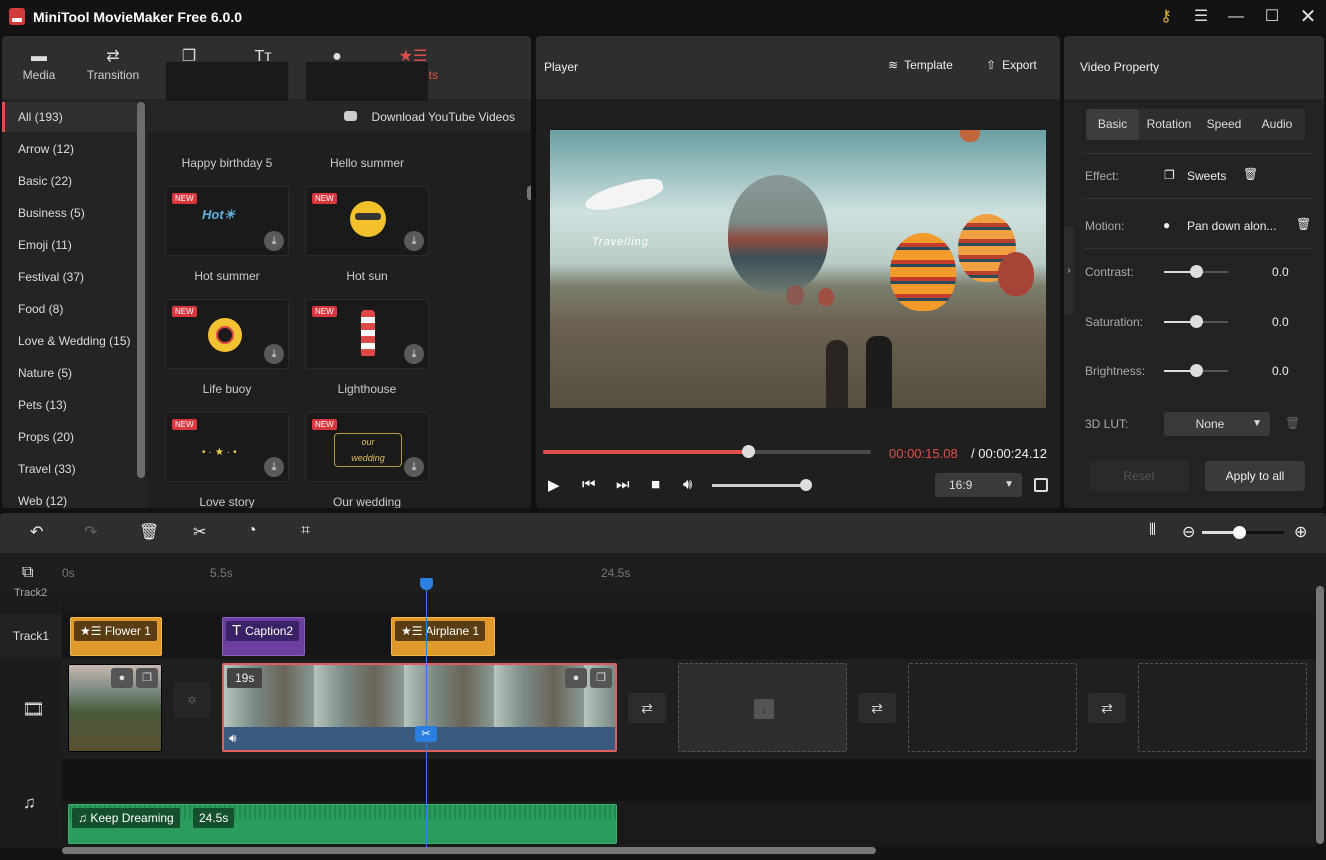  I want to click on grid-scrollbar, so click(529, 193).